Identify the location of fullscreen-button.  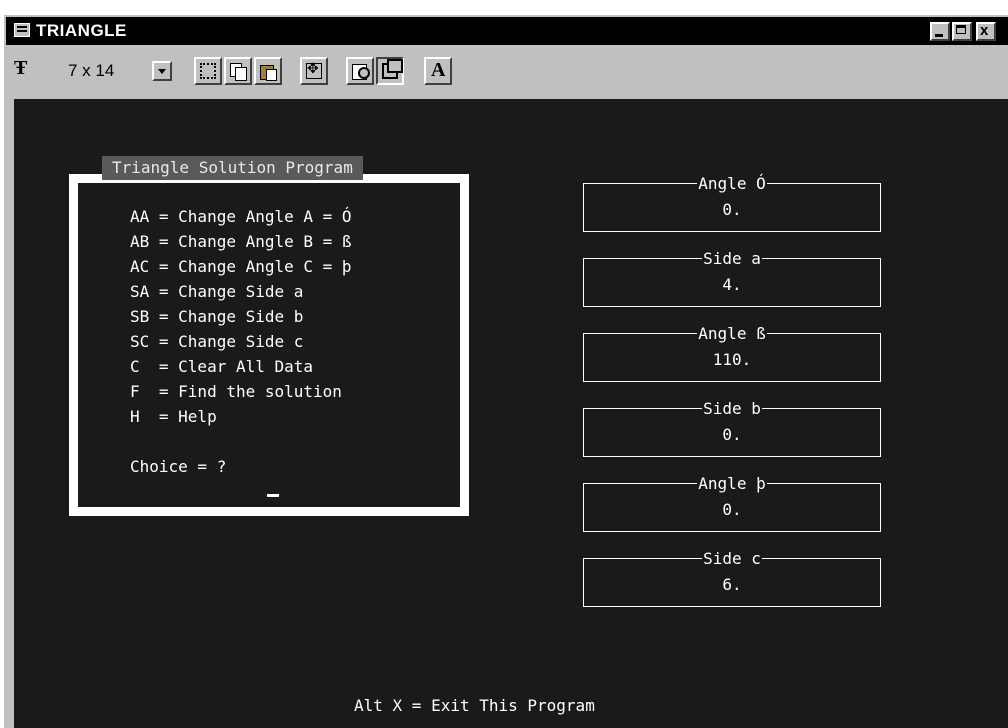
(314, 71).